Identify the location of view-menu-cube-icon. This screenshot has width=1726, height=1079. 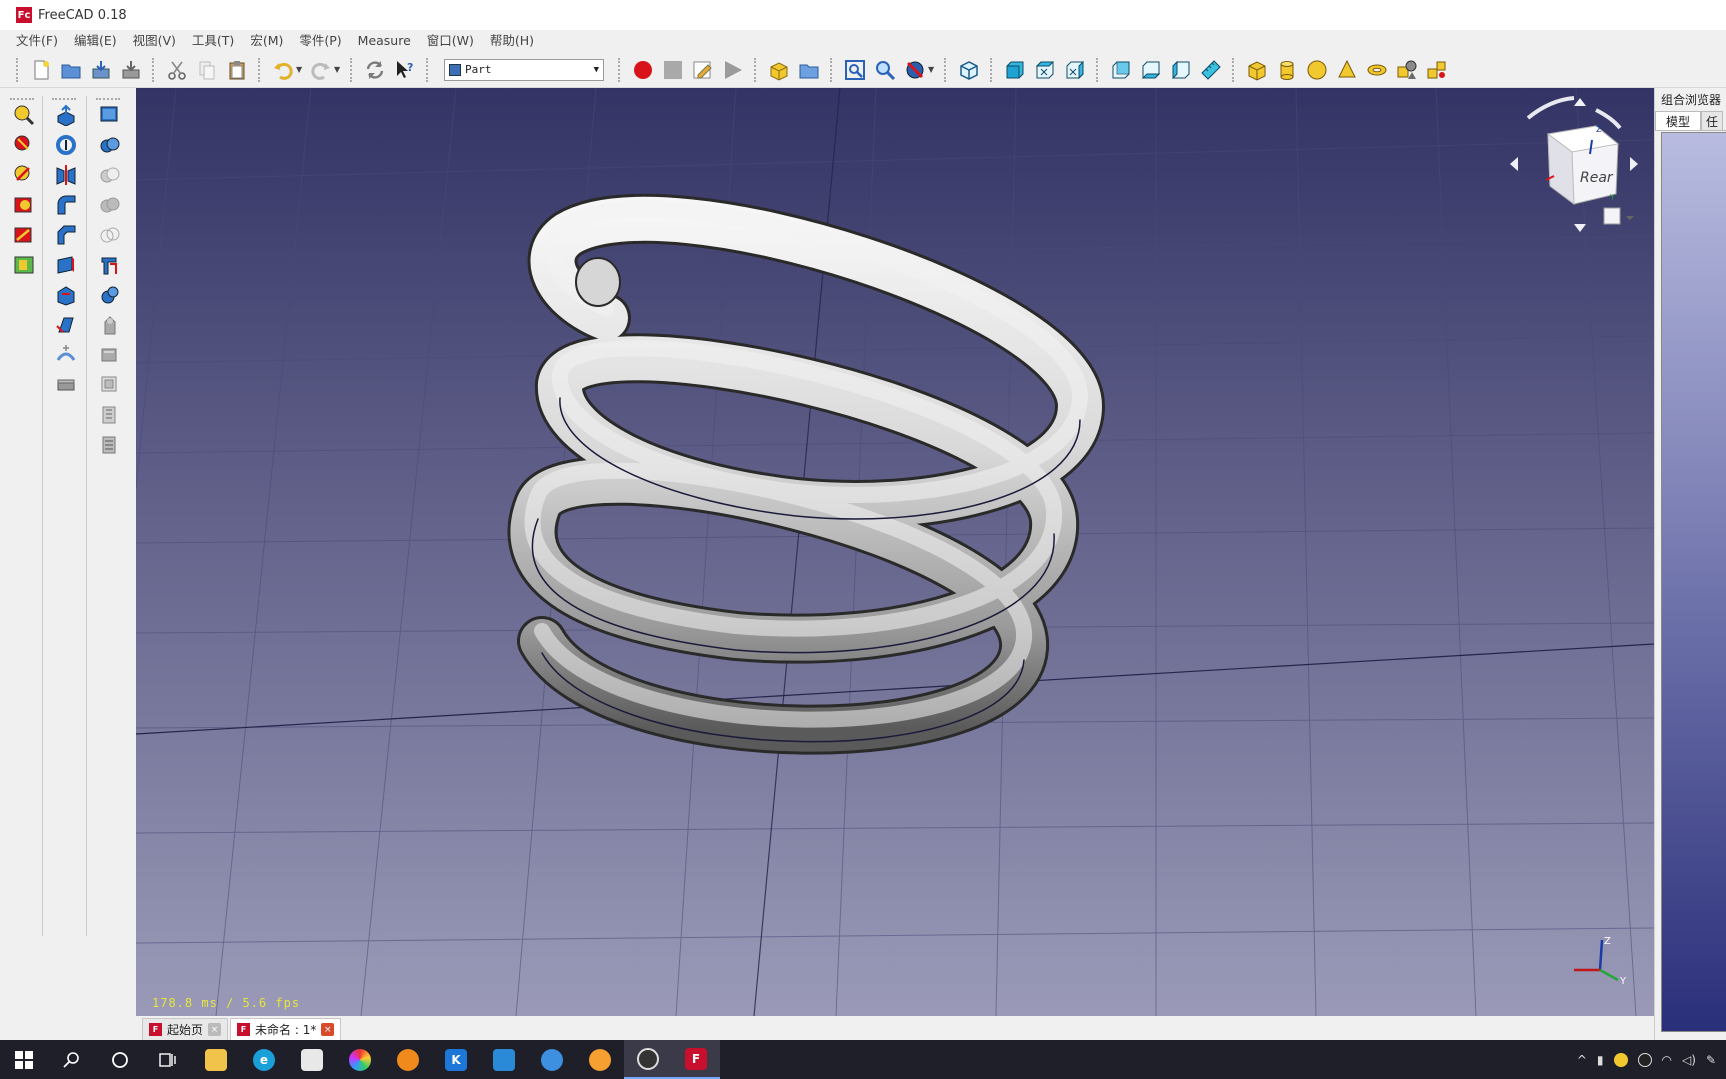
(1612, 216).